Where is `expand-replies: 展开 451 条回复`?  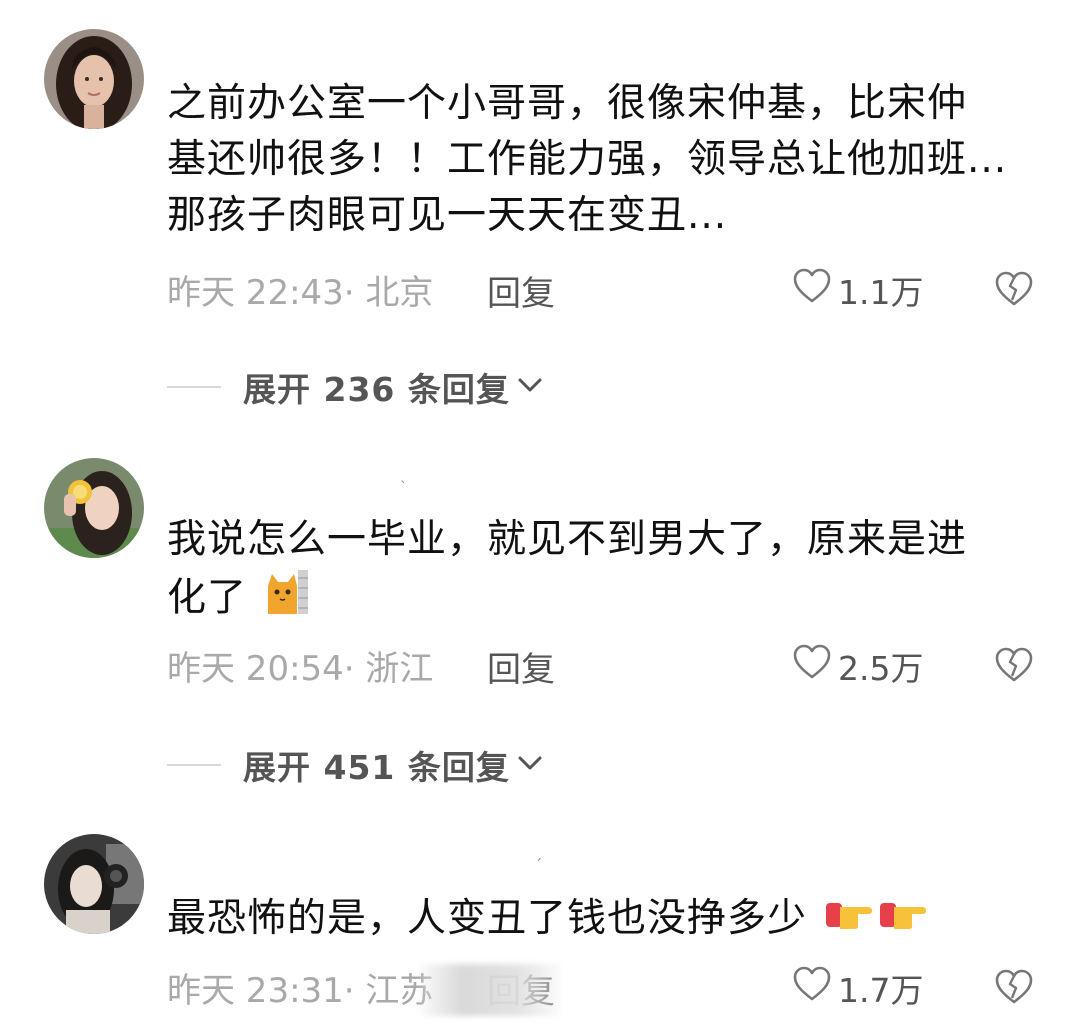 expand-replies: 展开 451 条回复 is located at coordinates (355, 765).